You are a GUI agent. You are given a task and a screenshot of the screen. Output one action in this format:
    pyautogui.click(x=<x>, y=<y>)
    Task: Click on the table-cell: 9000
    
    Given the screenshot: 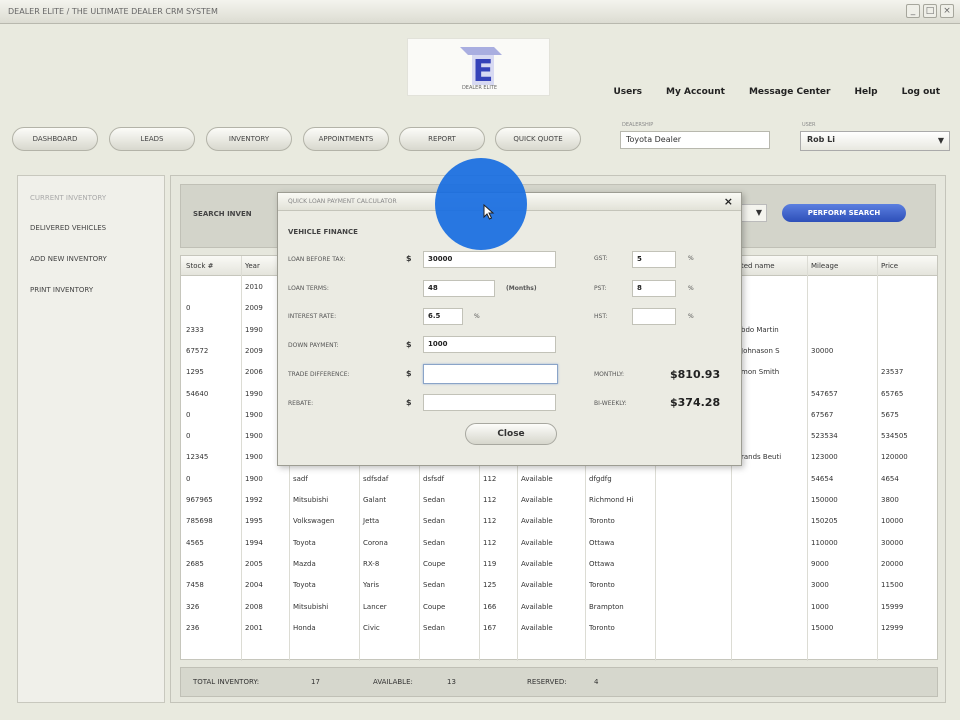 What is the action you would take?
    pyautogui.click(x=820, y=563)
    